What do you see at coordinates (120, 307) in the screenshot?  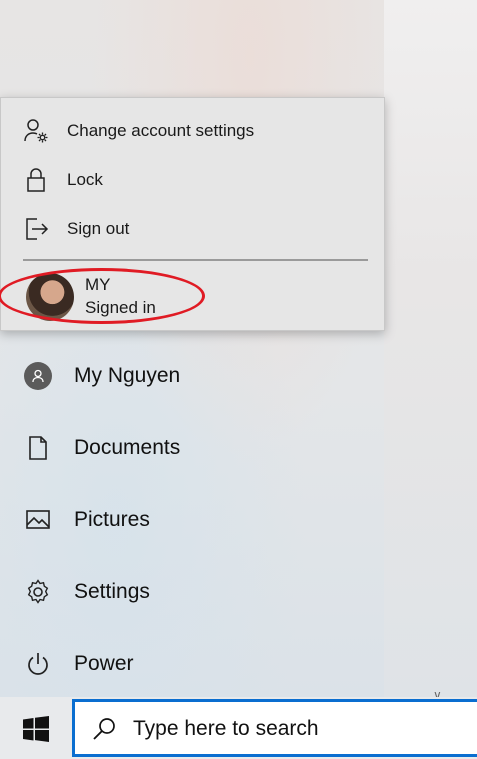 I see `account-status: Signed in` at bounding box center [120, 307].